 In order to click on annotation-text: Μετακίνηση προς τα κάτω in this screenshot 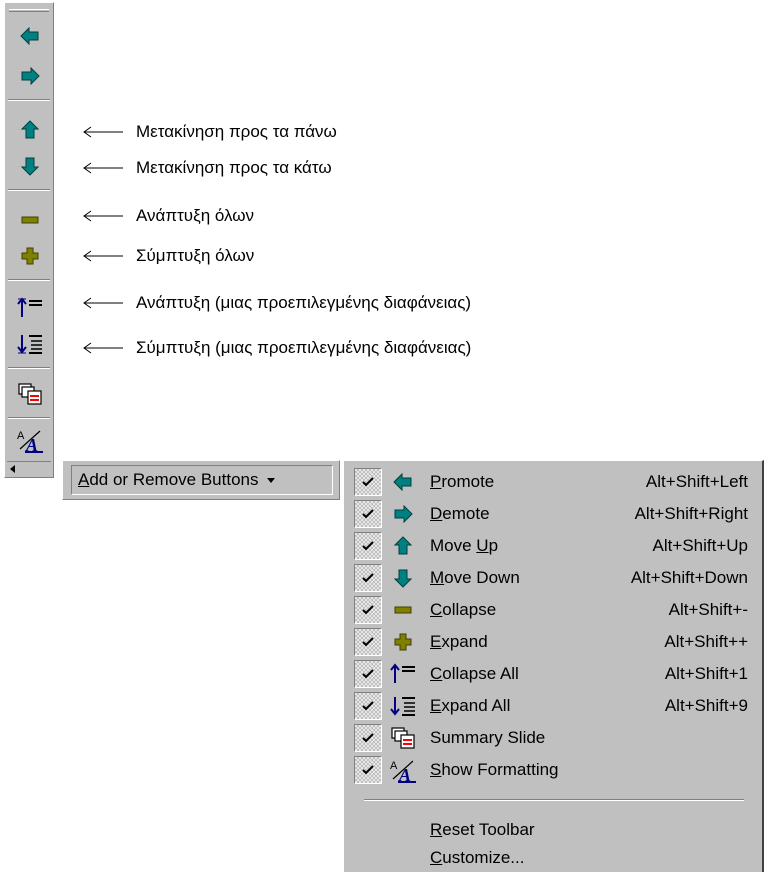, I will do `click(234, 167)`.